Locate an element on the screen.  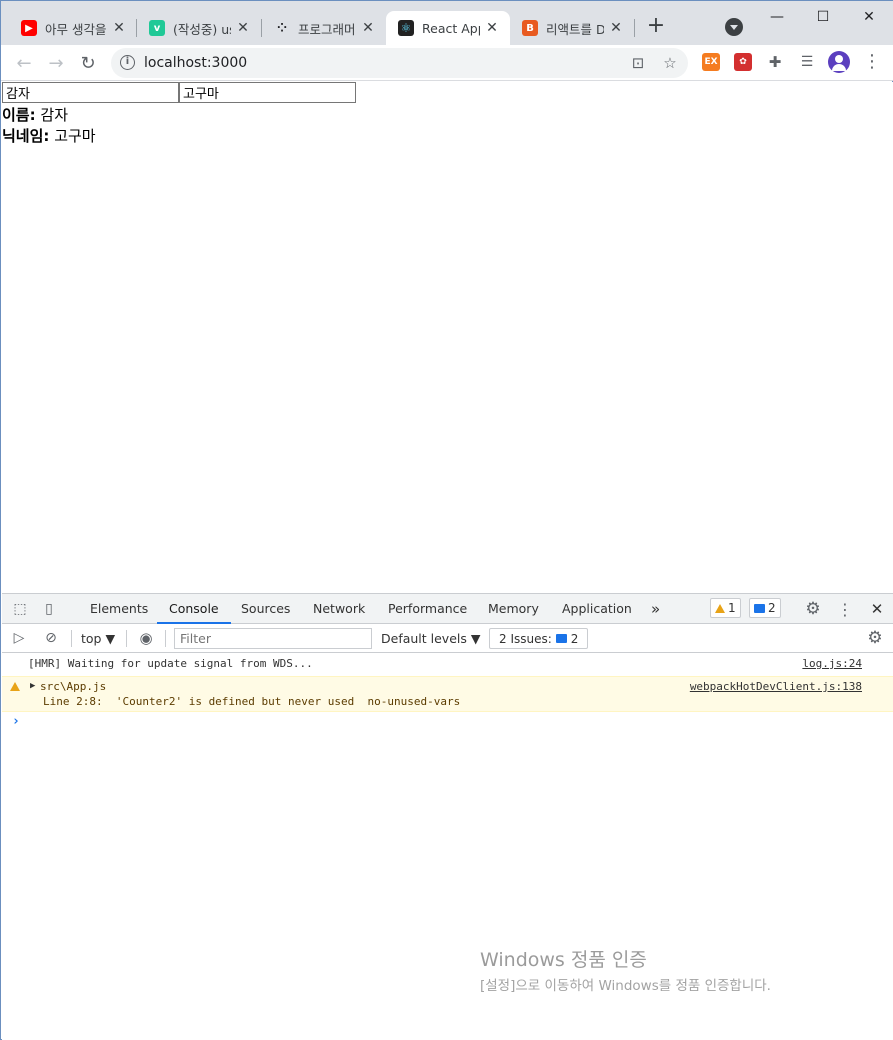
devtools-menu-icon: ⋮ is located at coordinates (845, 609).